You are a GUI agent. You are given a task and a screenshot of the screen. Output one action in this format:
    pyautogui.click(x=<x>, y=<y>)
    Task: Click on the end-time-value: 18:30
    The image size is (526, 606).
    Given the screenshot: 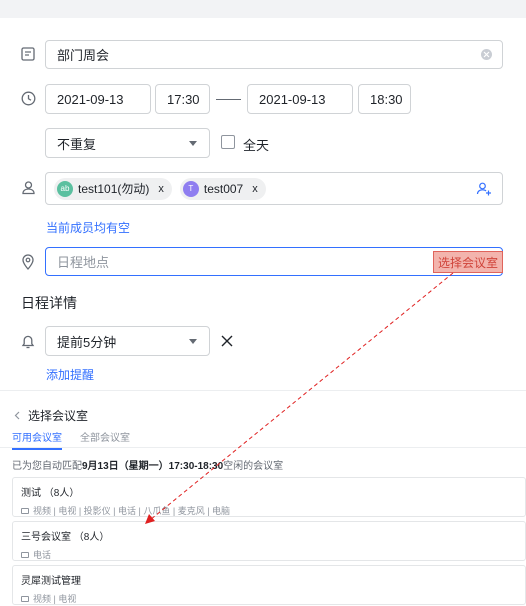 What is the action you would take?
    pyautogui.click(x=386, y=99)
    